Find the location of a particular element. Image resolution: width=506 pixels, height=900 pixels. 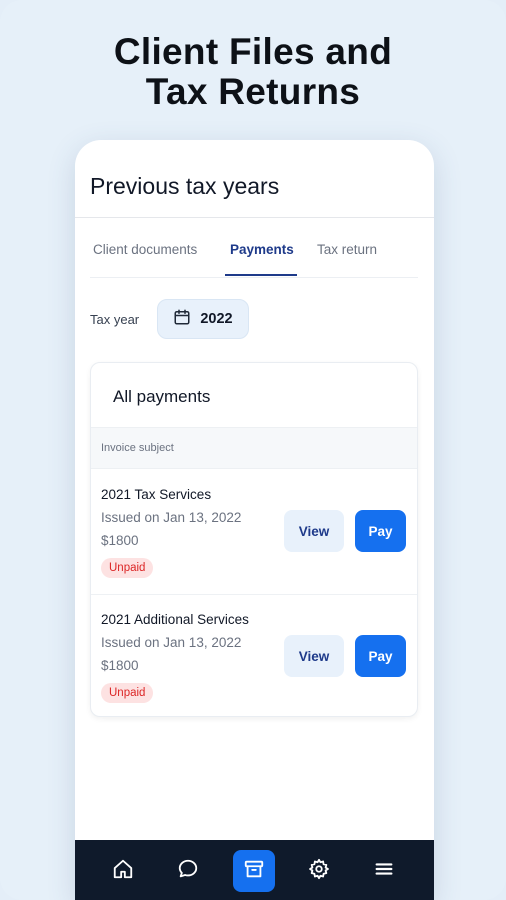

bottom-navigation is located at coordinates (254, 870).